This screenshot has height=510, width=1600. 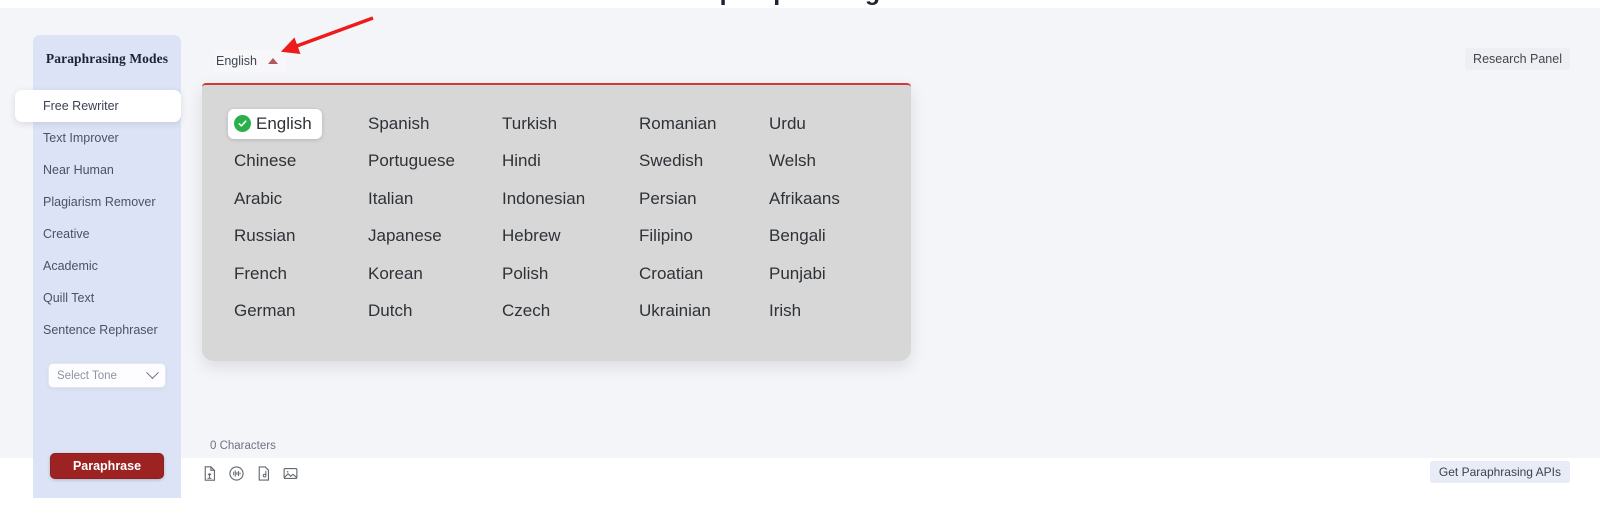 What do you see at coordinates (666, 236) in the screenshot?
I see `language-option-label: Filipino` at bounding box center [666, 236].